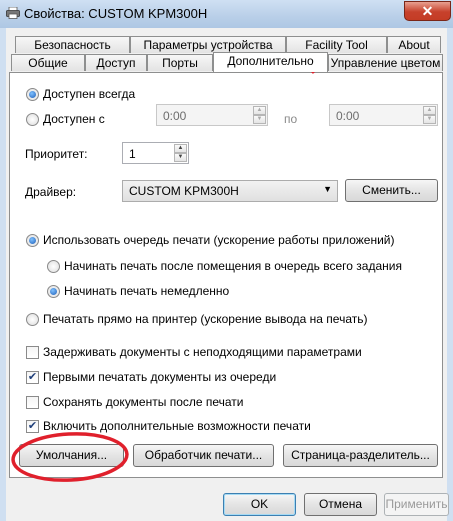 The width and height of the screenshot is (453, 521). What do you see at coordinates (56, 154) in the screenshot?
I see `priority-label: Приоритет:` at bounding box center [56, 154].